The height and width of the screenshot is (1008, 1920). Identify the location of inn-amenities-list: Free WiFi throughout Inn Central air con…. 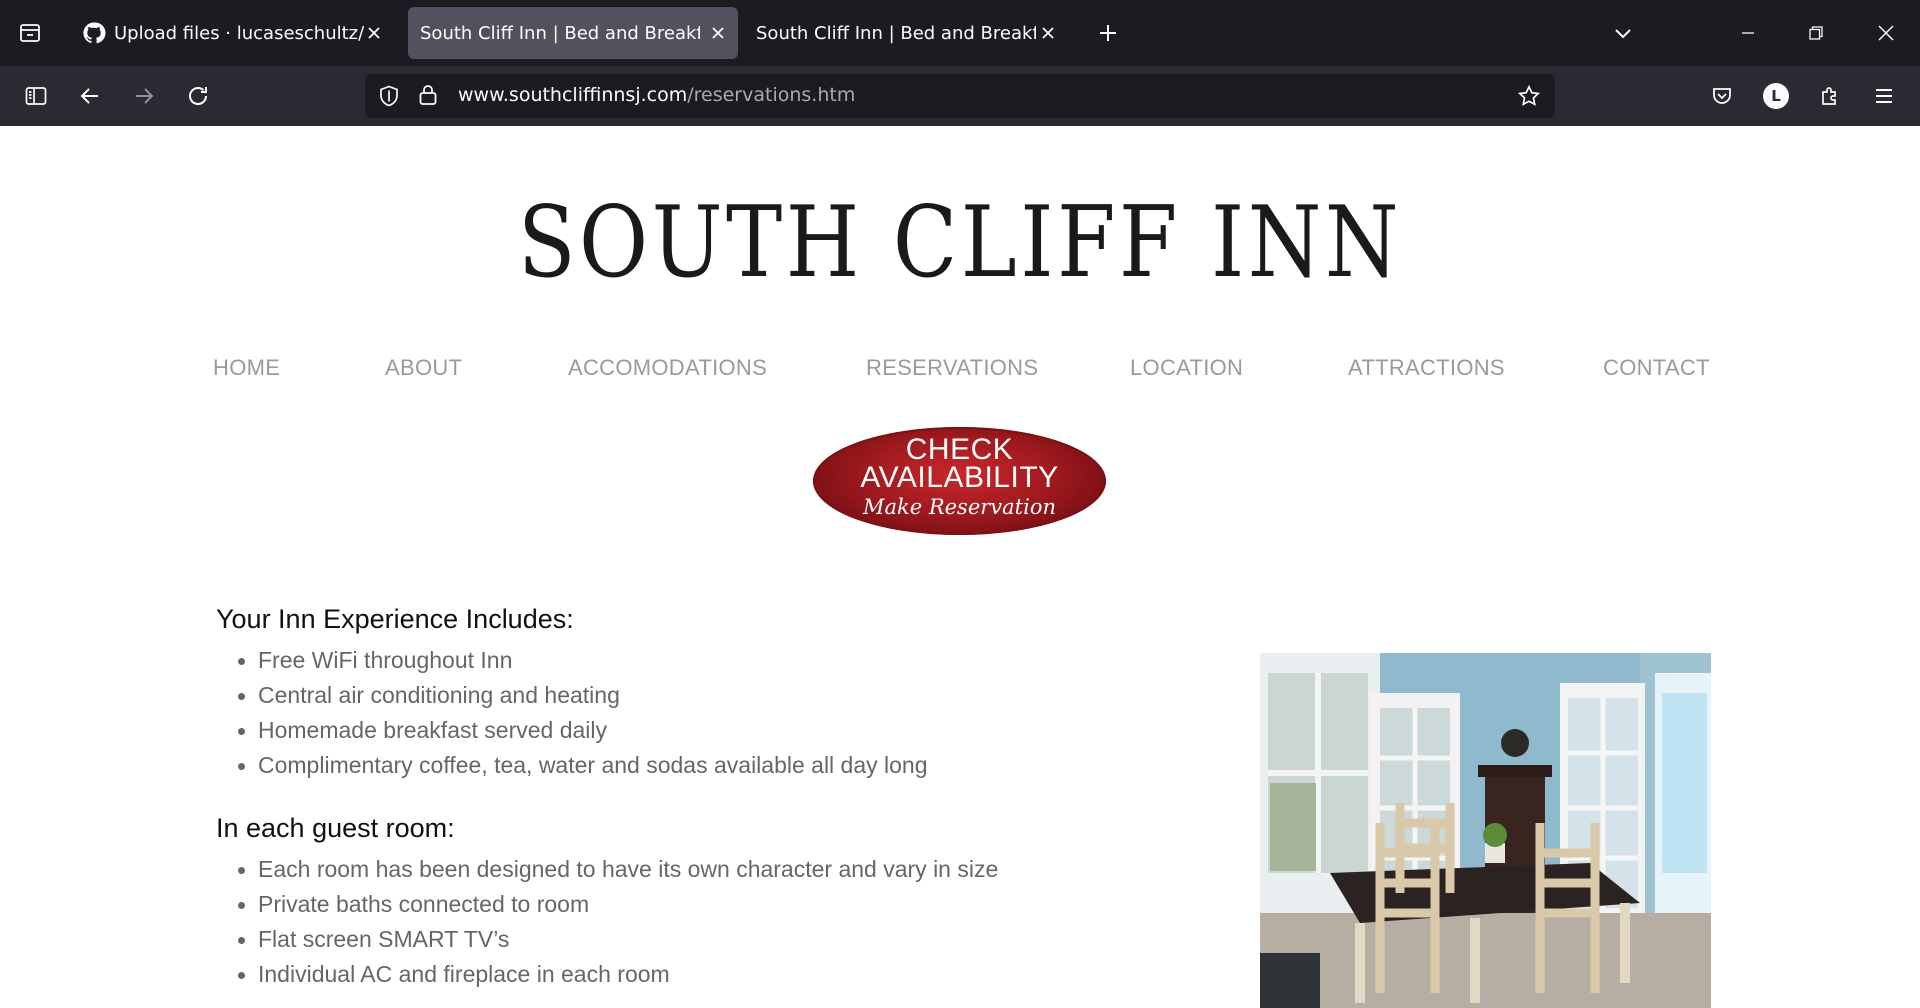
(666, 713).